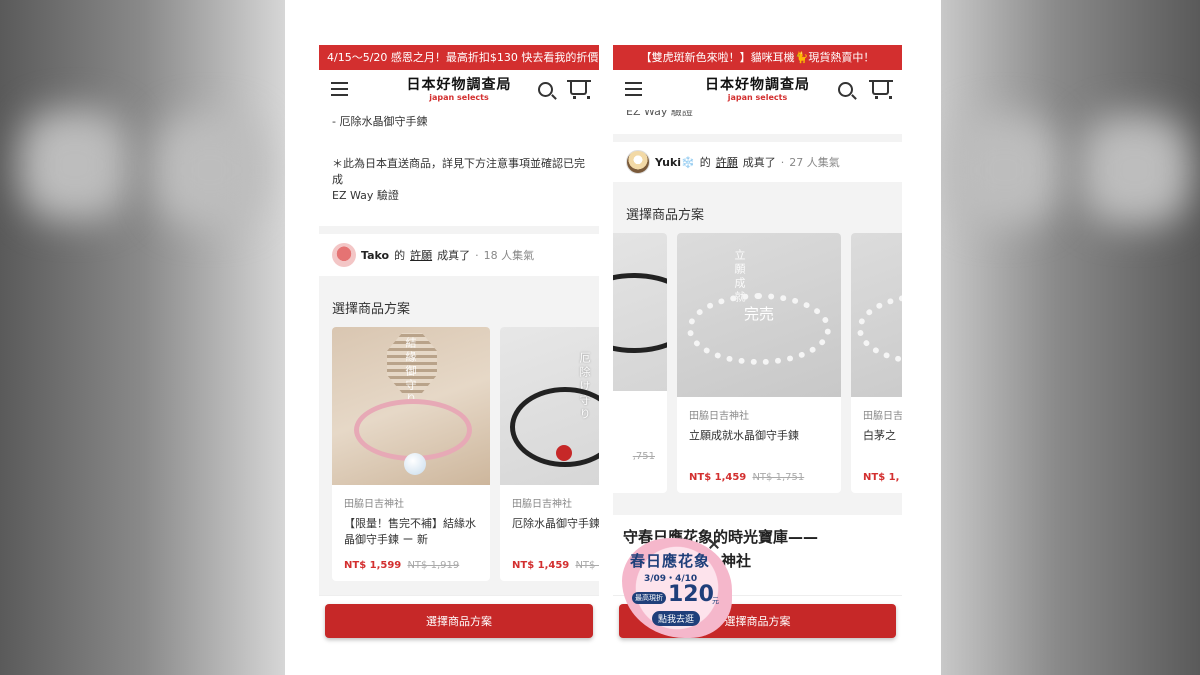 The image size is (1200, 675). Describe the element at coordinates (459, 57) in the screenshot. I see `promo-banner: 4/15～5/20 感恩之月！最高折扣$130 快去看我的折價` at that location.